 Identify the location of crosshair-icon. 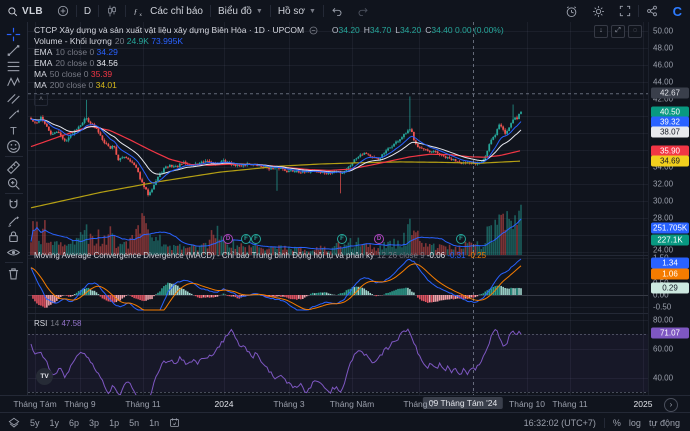
(13, 34).